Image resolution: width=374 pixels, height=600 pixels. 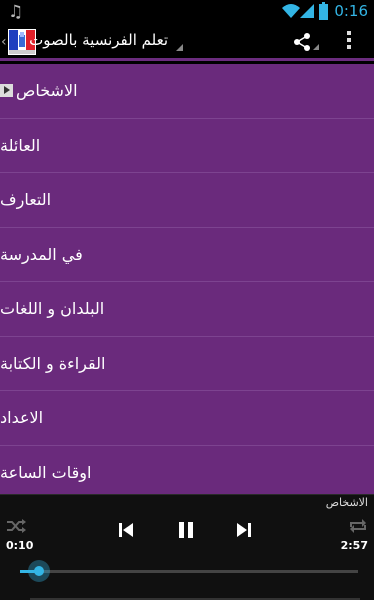 What do you see at coordinates (47, 91) in the screenshot?
I see `list-item-label: الاشخاص` at bounding box center [47, 91].